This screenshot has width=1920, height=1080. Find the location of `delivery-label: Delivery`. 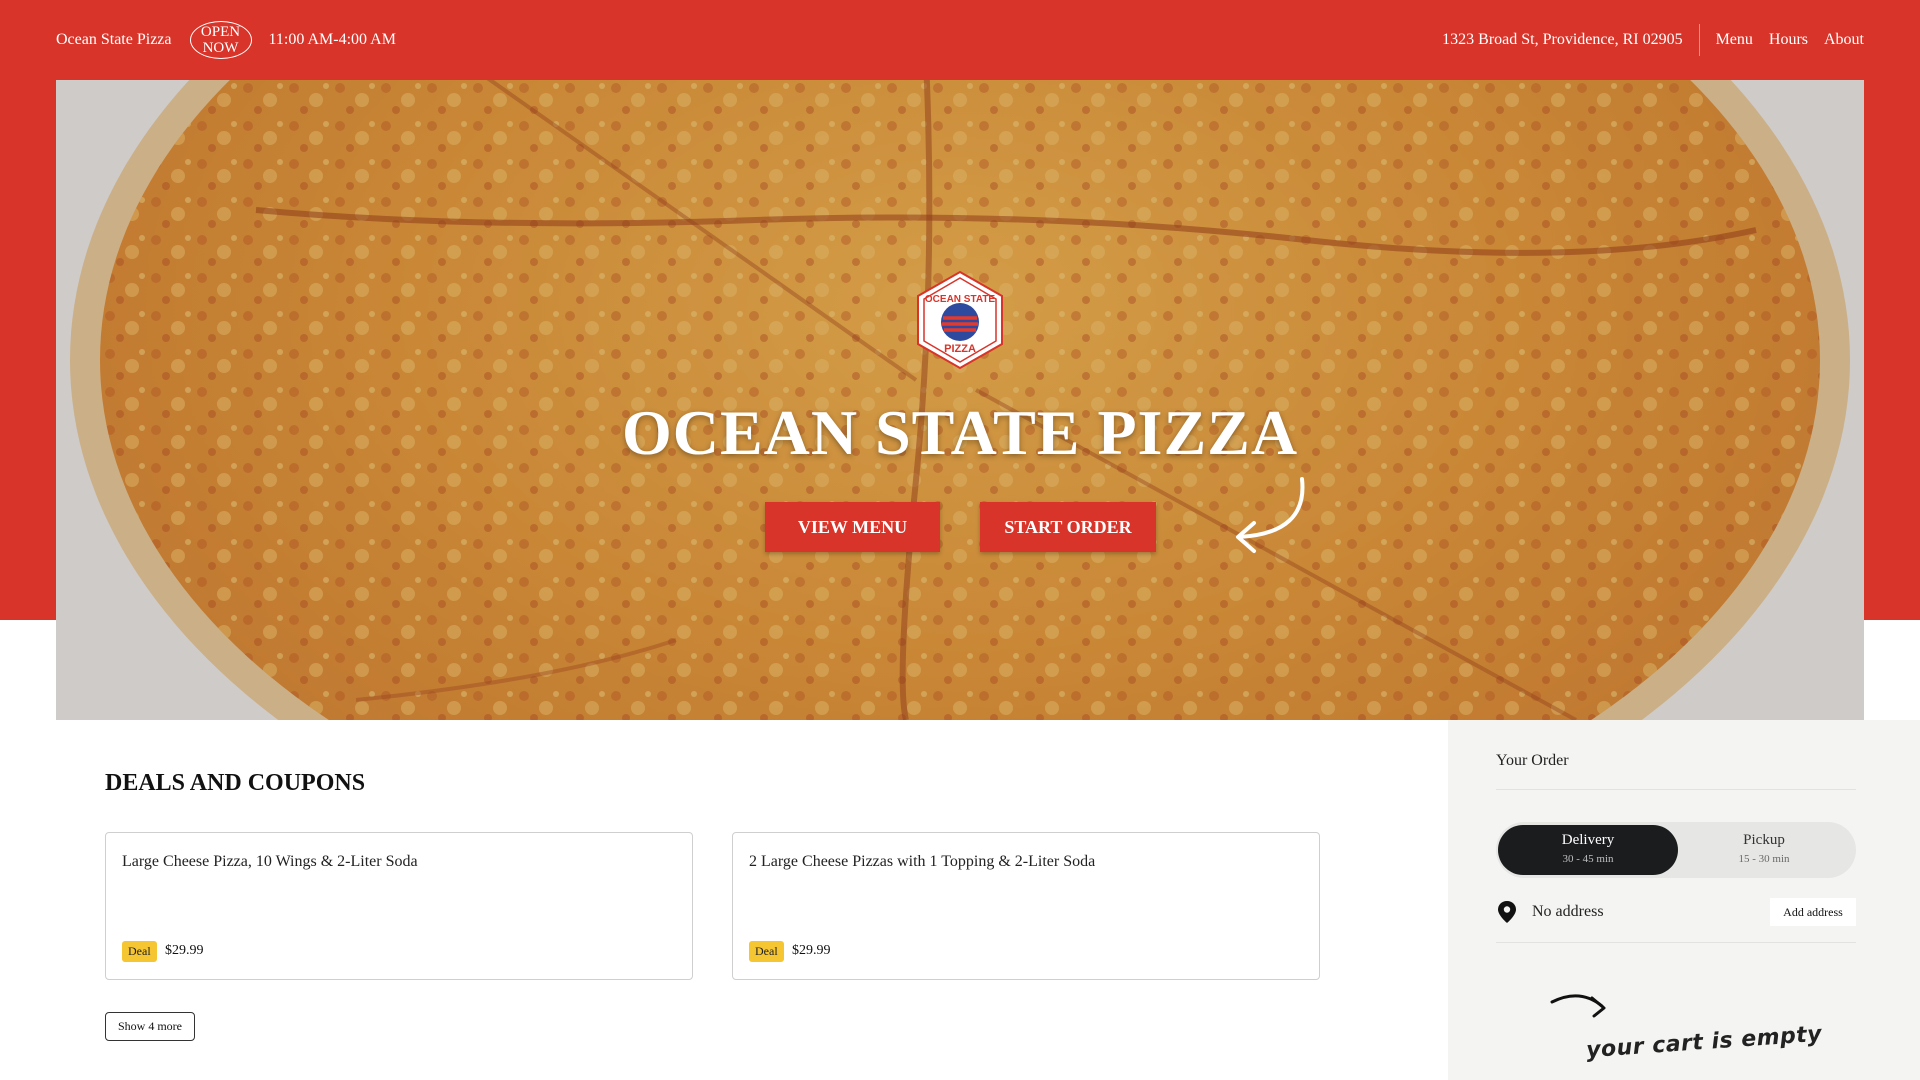

delivery-label: Delivery is located at coordinates (1588, 840).